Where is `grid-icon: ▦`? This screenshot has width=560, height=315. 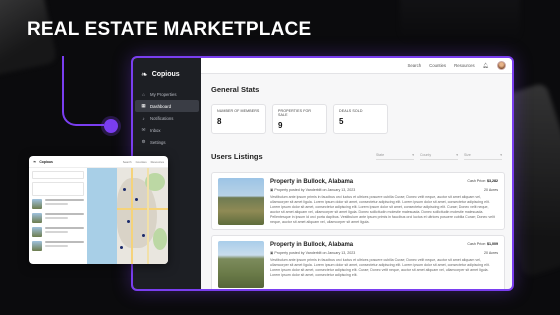
grid-icon: ▦ is located at coordinates (143, 105).